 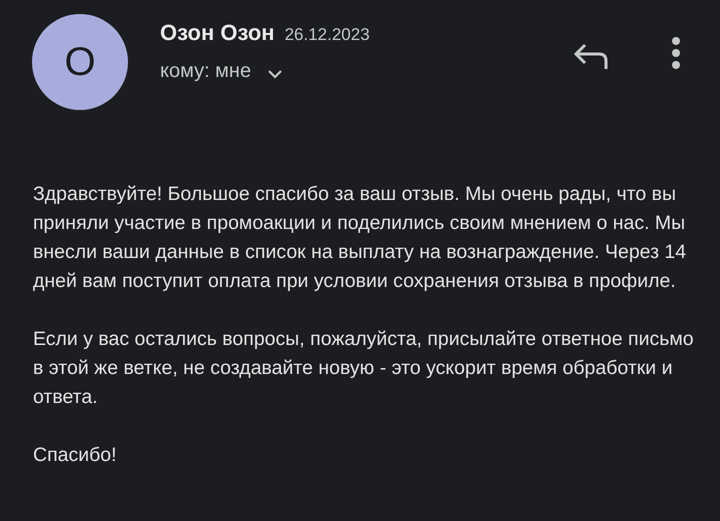 I want to click on sender-name: Озон Озон, so click(x=217, y=33).